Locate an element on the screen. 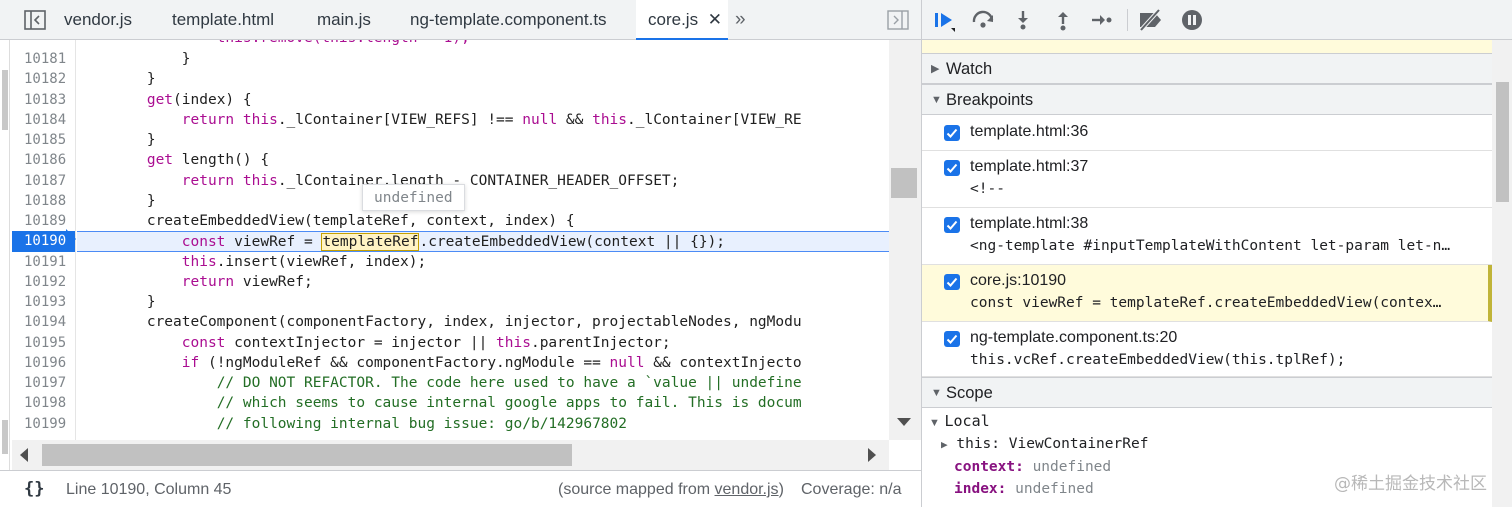 The height and width of the screenshot is (508, 1512). watch-section-header: ▶ Watch is located at coordinates (1207, 68).